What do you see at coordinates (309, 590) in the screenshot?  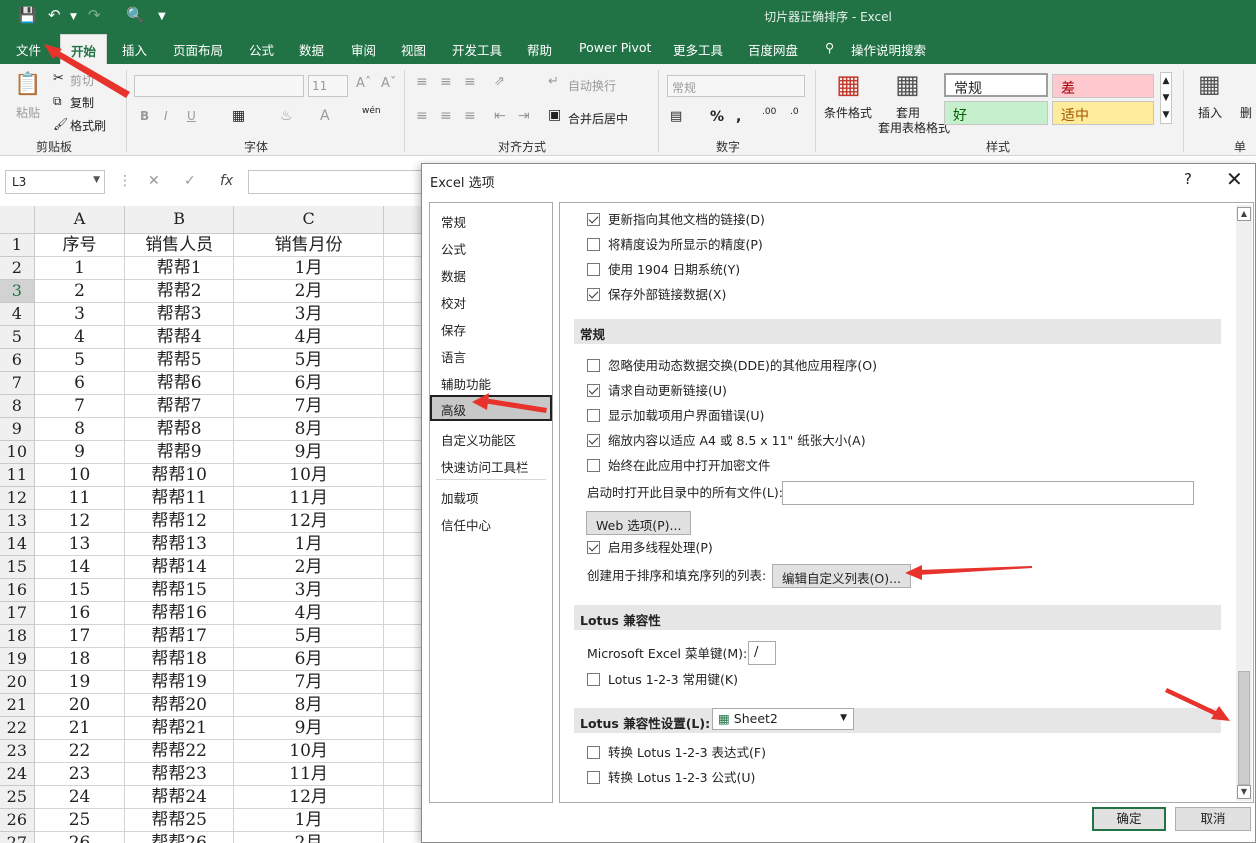 I see `cell: 3月` at bounding box center [309, 590].